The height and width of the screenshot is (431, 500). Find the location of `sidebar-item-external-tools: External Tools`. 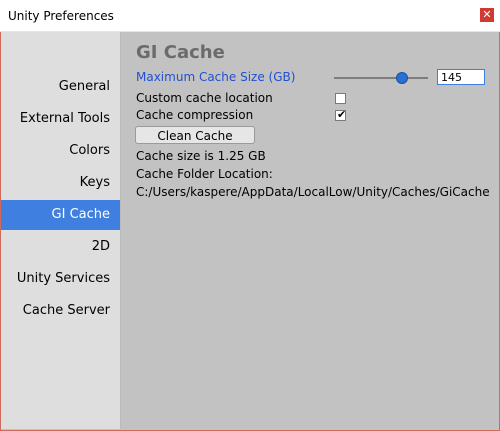

sidebar-item-external-tools: External Tools is located at coordinates (65, 118).